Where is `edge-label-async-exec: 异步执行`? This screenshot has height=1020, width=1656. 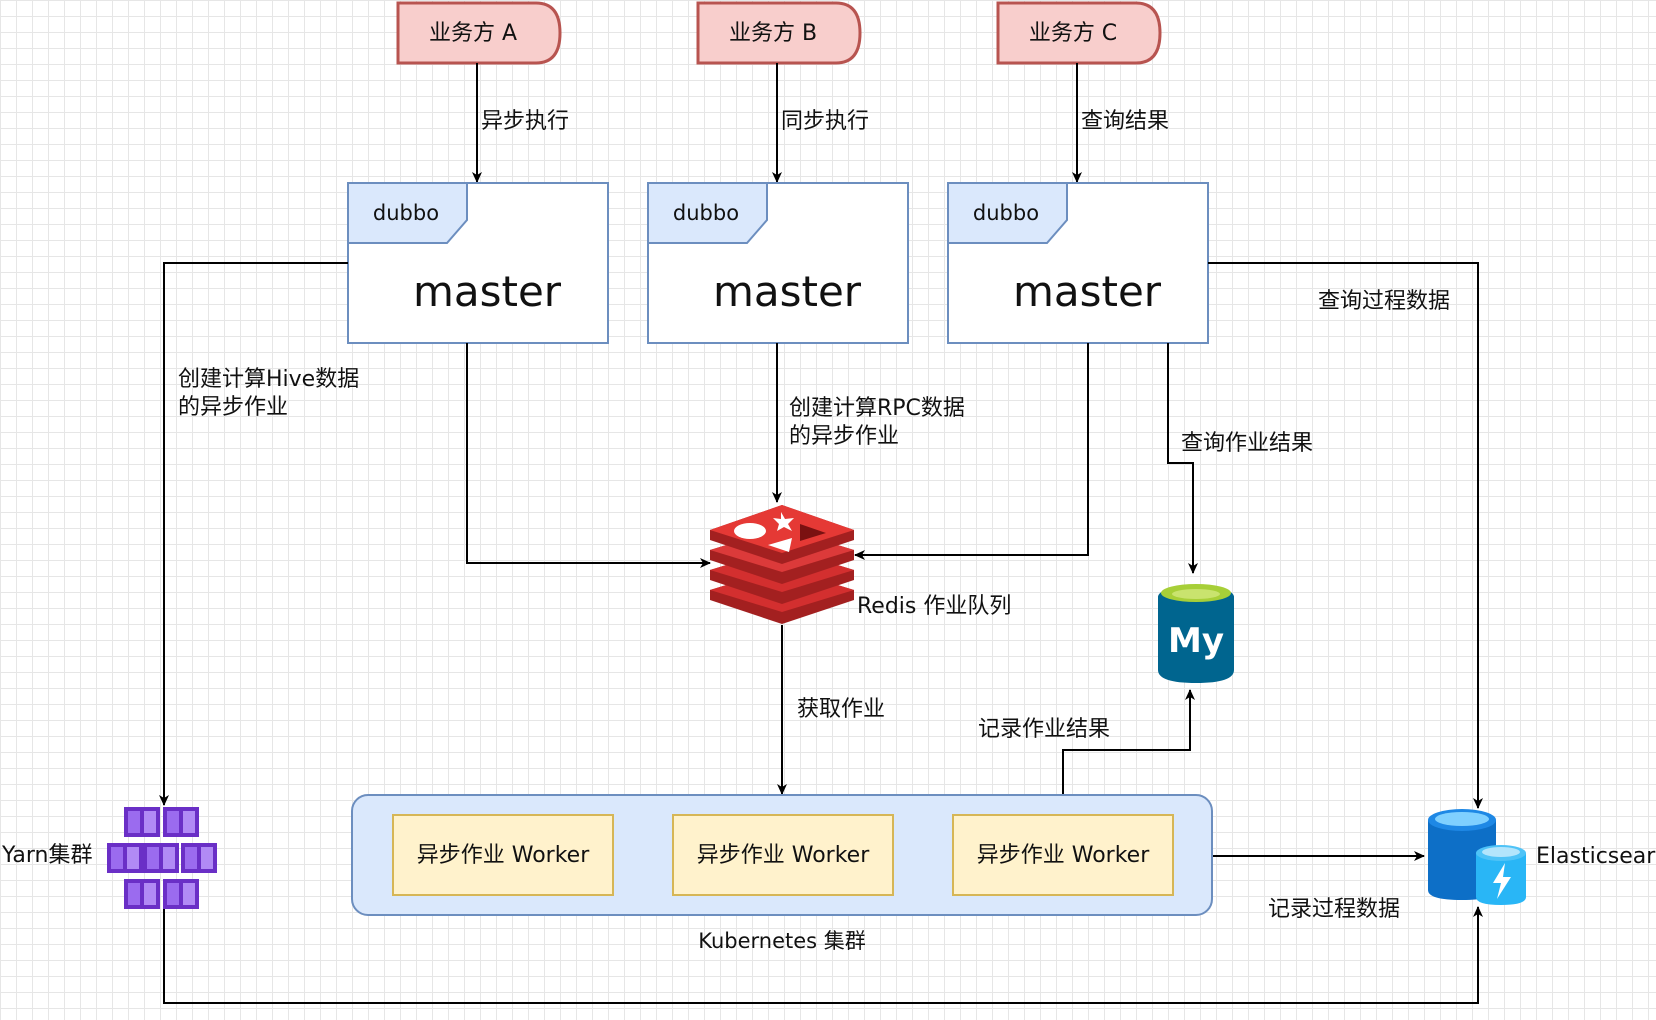 edge-label-async-exec: 异步执行 is located at coordinates (525, 121).